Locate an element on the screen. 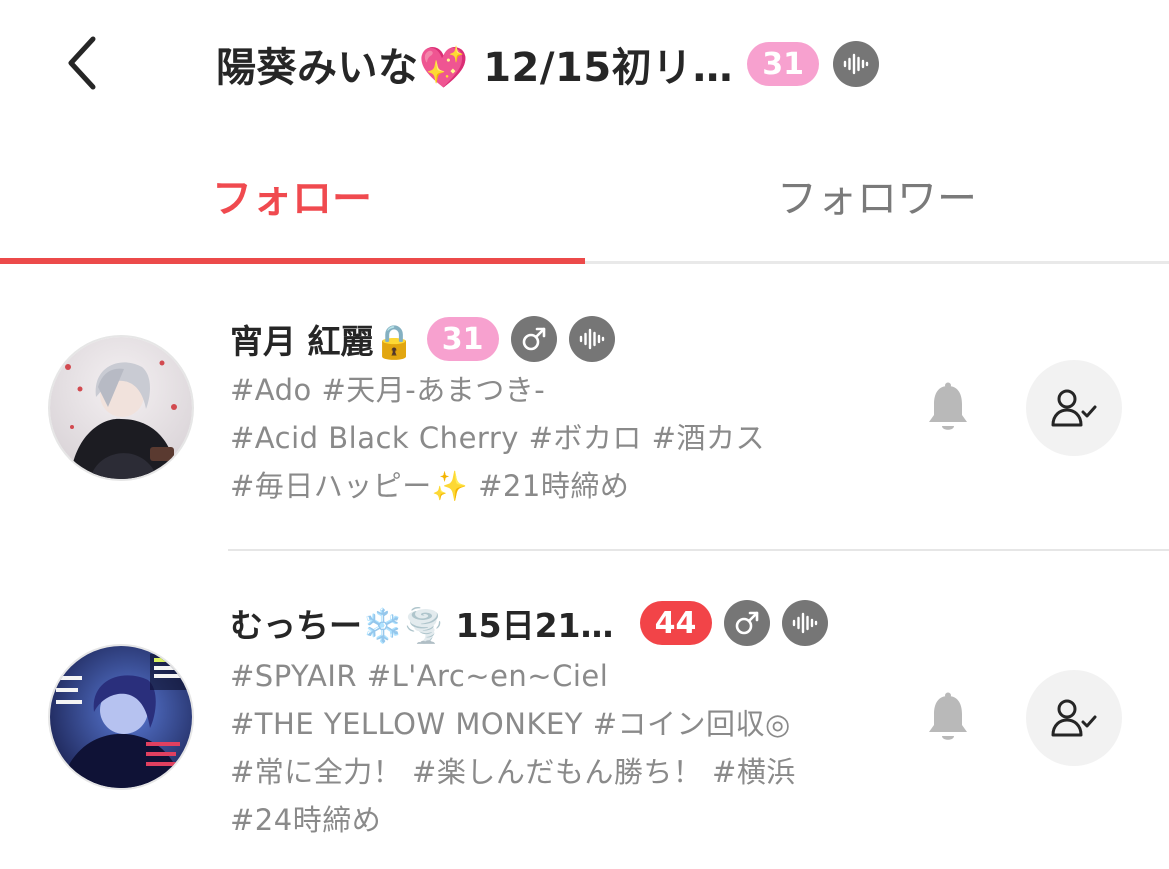 This screenshot has width=1169, height=869. header: 陽葵みいな💖 12/15初リ… 31 is located at coordinates (584, 62).